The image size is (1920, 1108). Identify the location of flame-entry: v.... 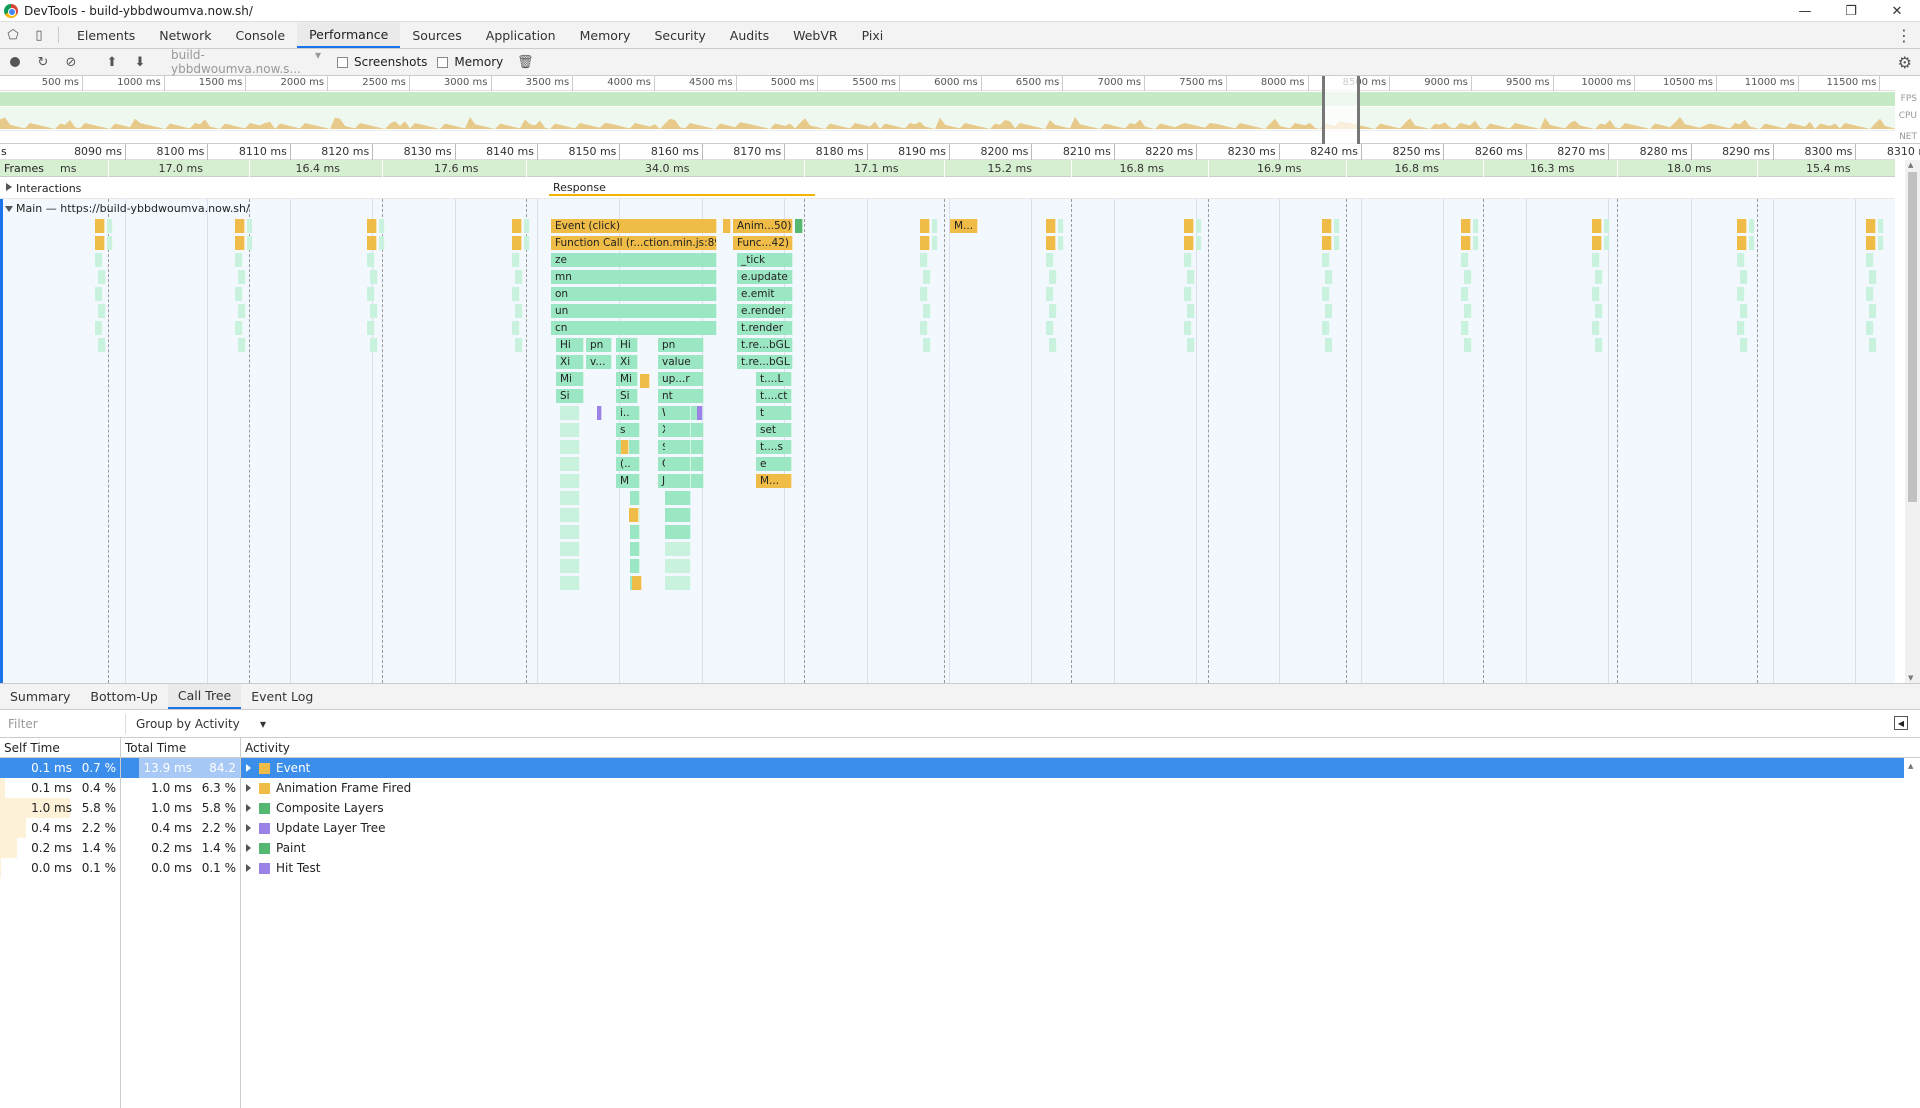
(599, 362).